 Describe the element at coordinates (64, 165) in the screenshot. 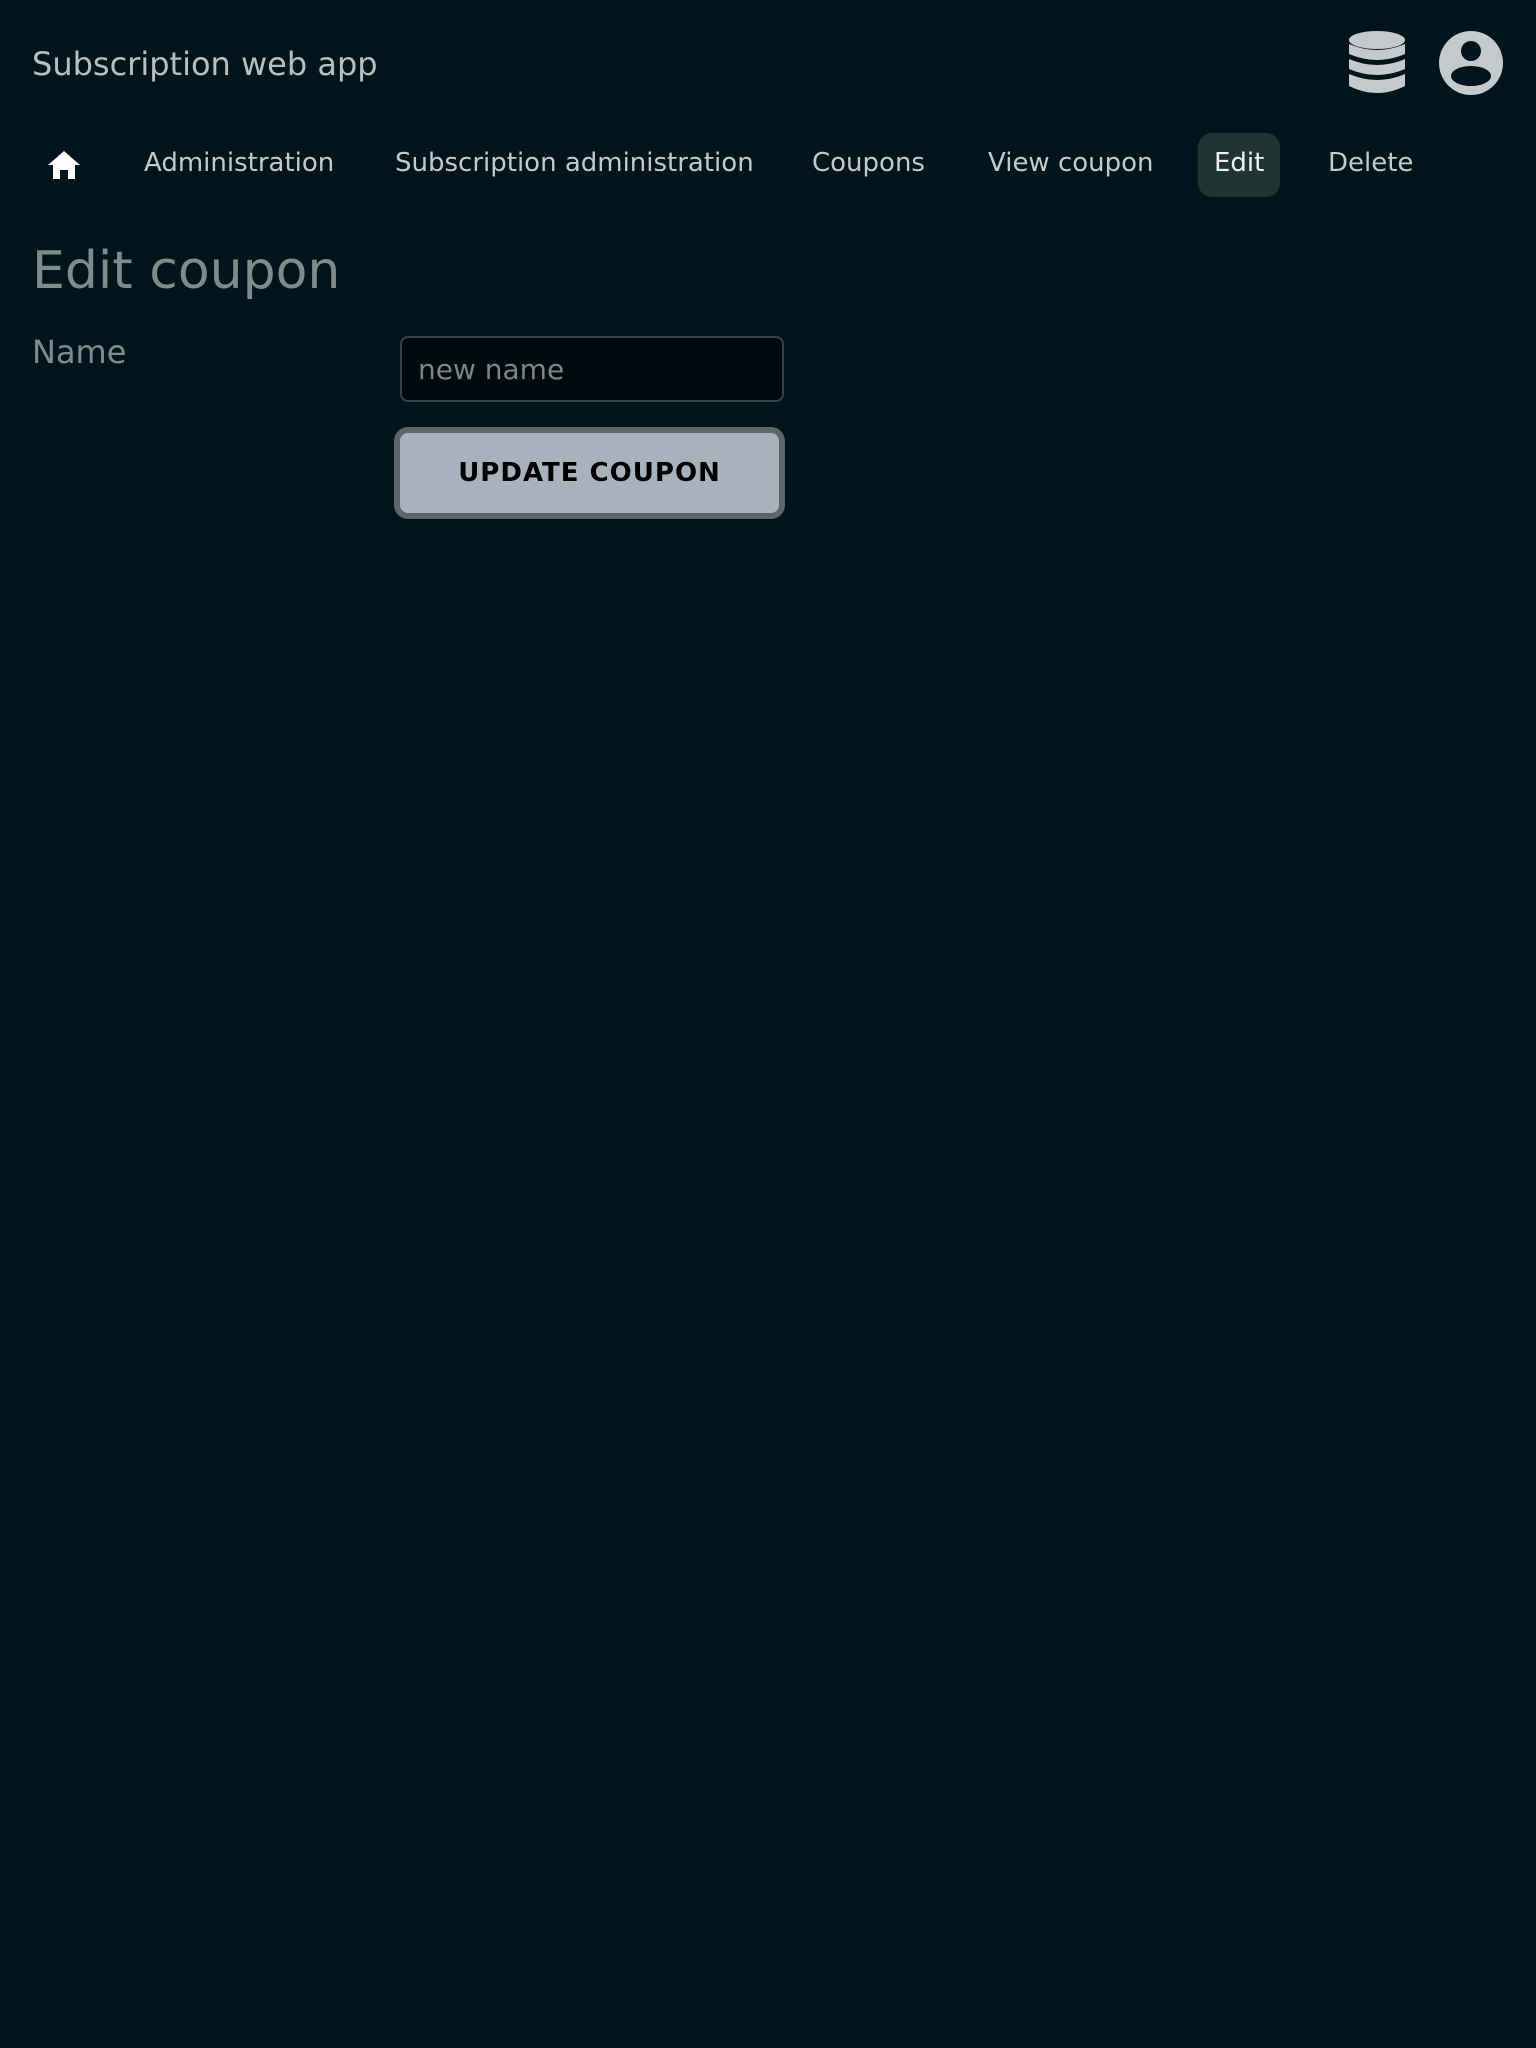

I see `home-icon` at that location.